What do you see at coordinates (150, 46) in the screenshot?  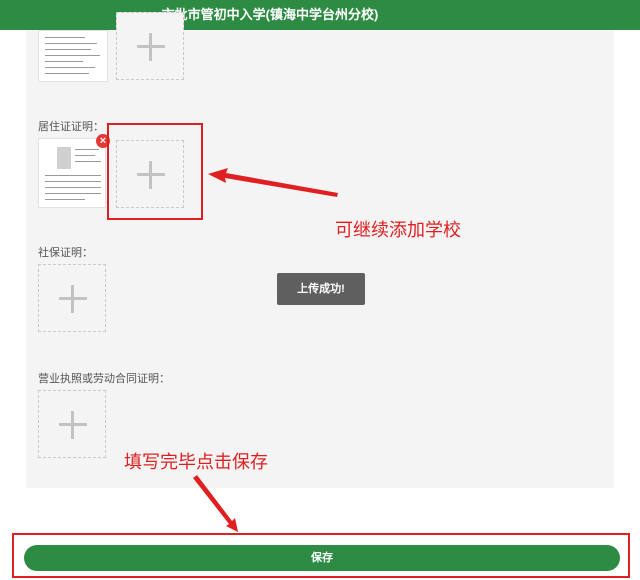 I see `add-upload-button-previous` at bounding box center [150, 46].